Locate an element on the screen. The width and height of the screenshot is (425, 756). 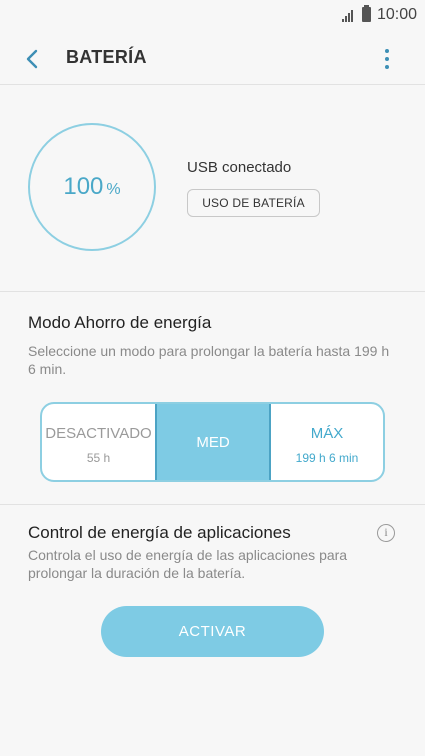
signal-icon is located at coordinates (347, 16).